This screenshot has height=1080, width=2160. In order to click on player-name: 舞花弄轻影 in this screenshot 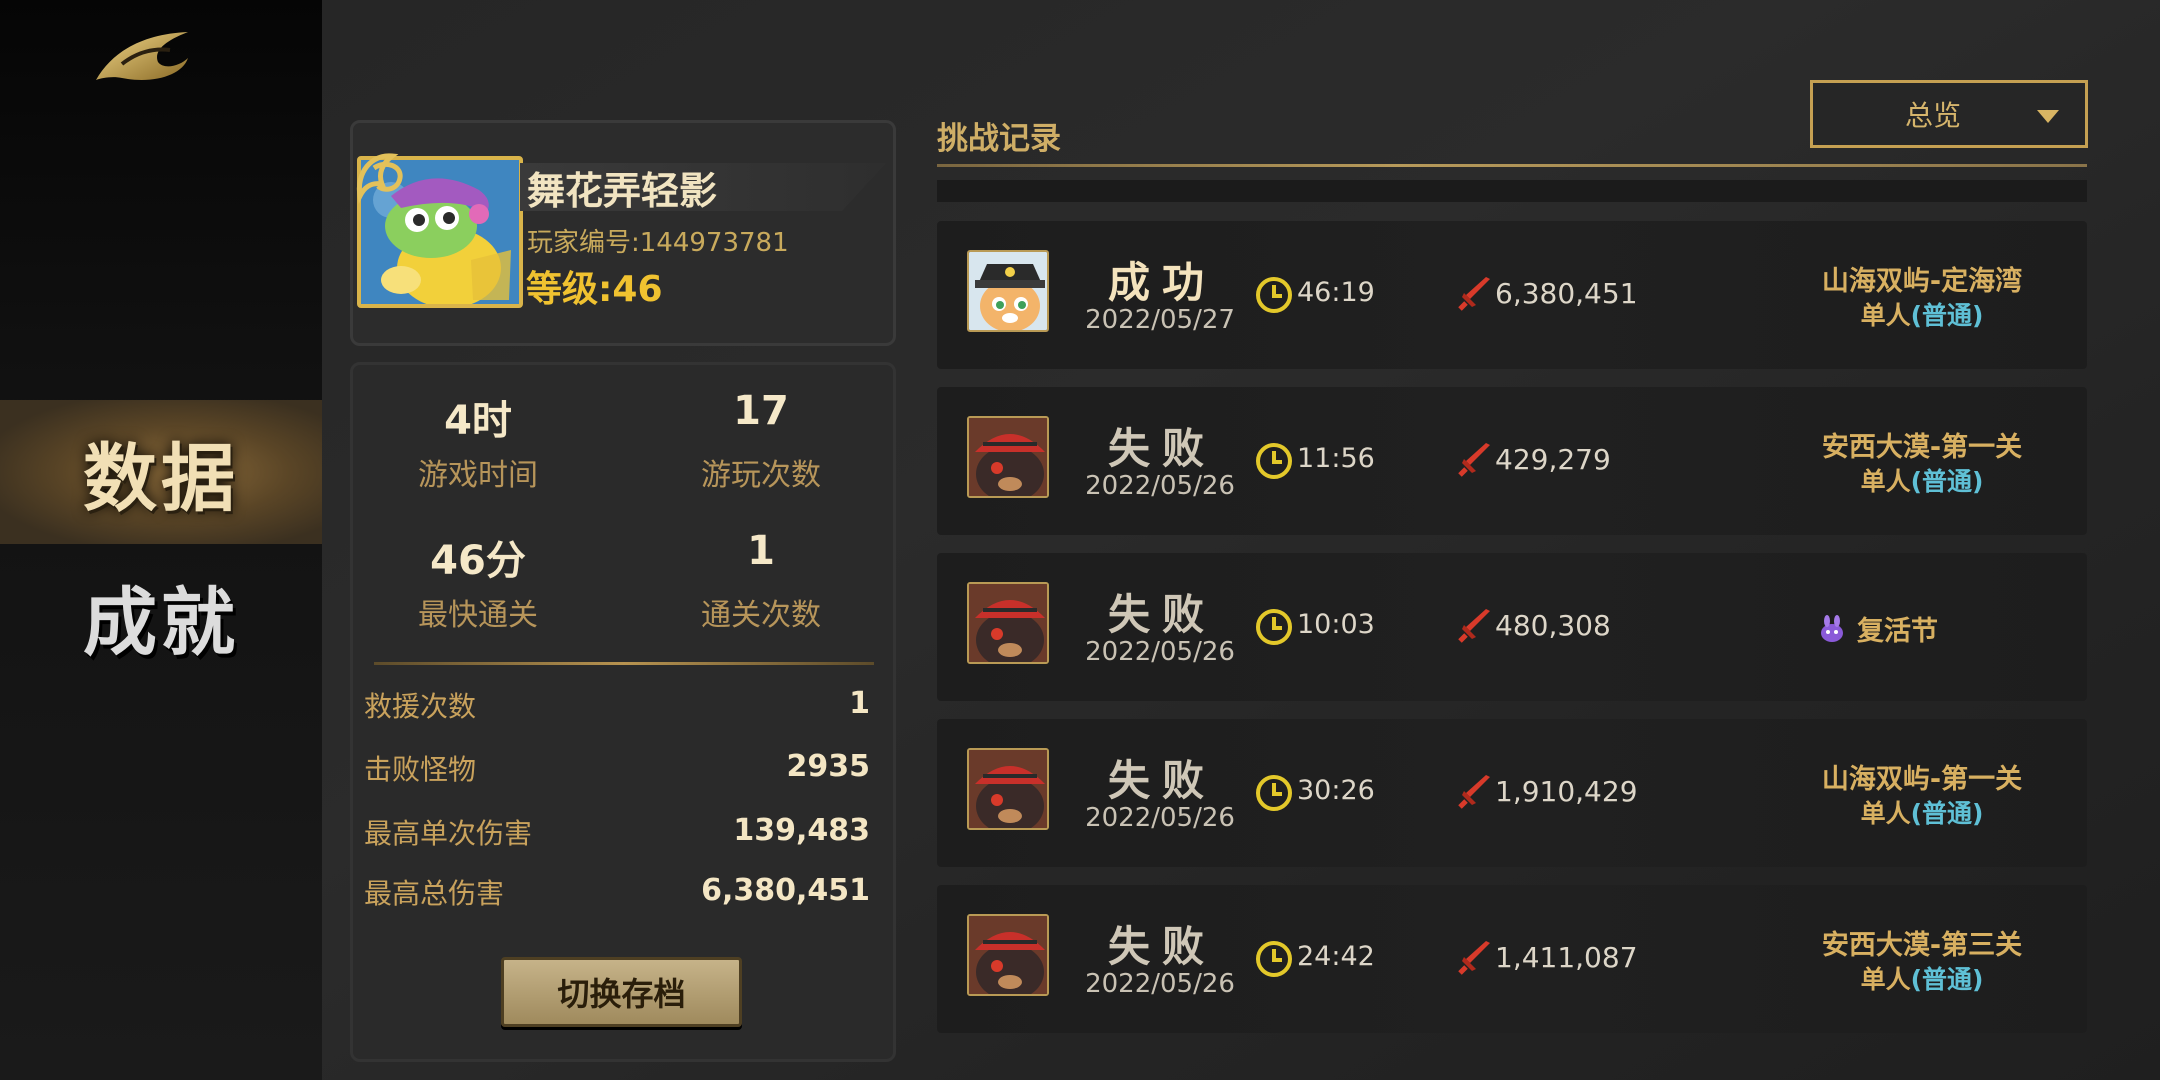, I will do `click(622, 191)`.